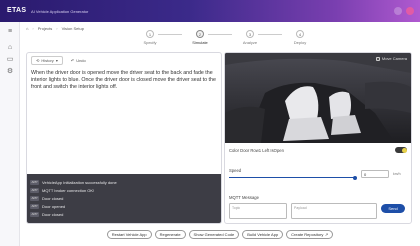  What do you see at coordinates (62, 190) in the screenshot?
I see `log-line: APP MQTT broker connection OK!` at bounding box center [62, 190].